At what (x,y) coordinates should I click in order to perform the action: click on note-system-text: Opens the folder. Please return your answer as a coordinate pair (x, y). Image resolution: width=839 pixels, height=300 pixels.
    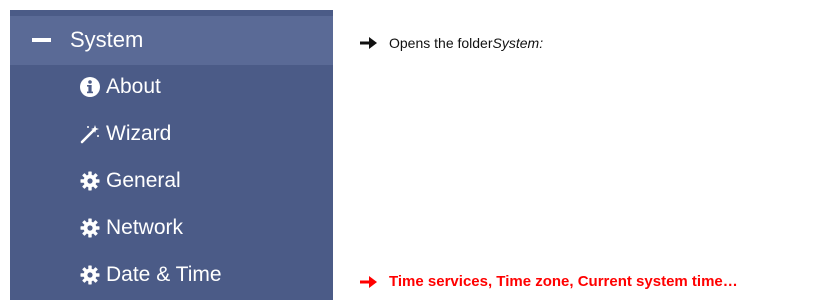
    Looking at the image, I should click on (441, 43).